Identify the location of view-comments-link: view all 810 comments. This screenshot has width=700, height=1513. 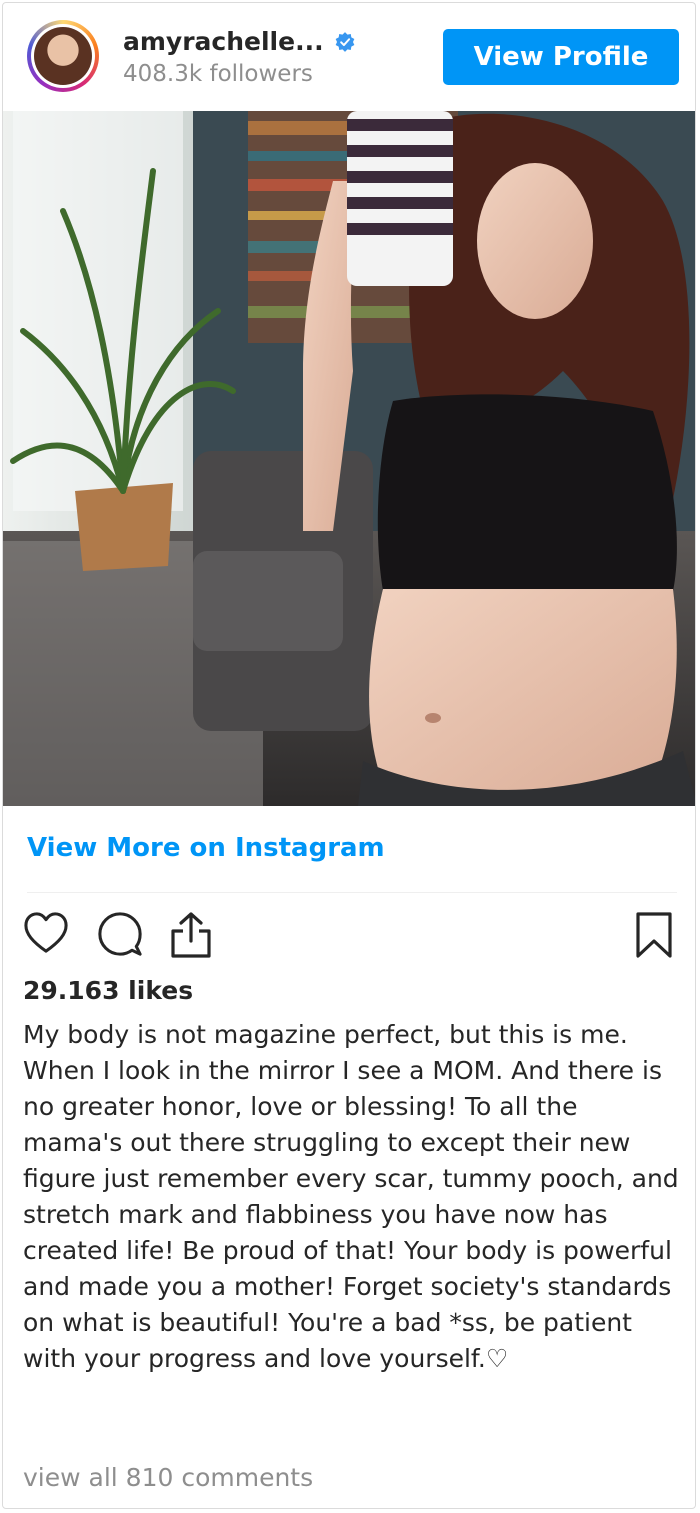
(168, 1477).